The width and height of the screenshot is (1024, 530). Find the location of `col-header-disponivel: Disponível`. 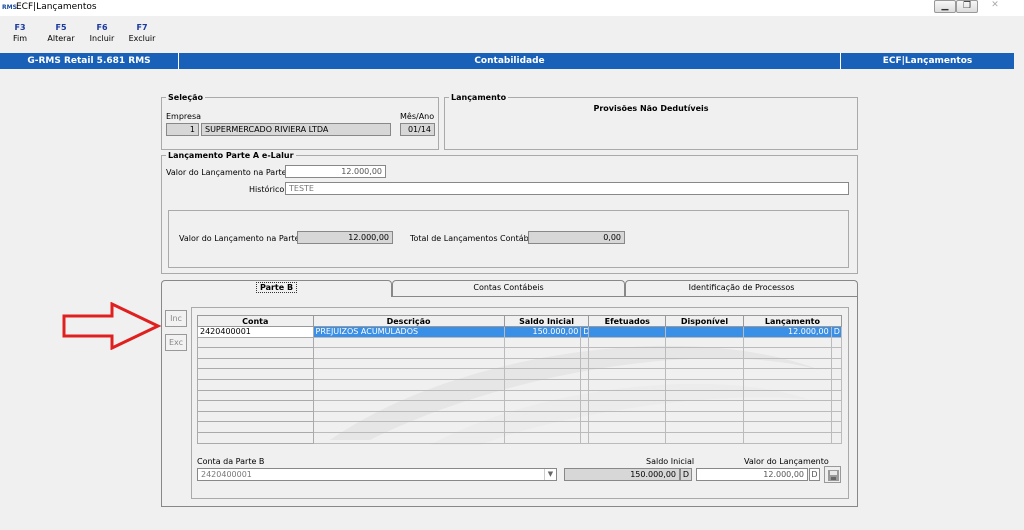

col-header-disponivel: Disponível is located at coordinates (704, 321).